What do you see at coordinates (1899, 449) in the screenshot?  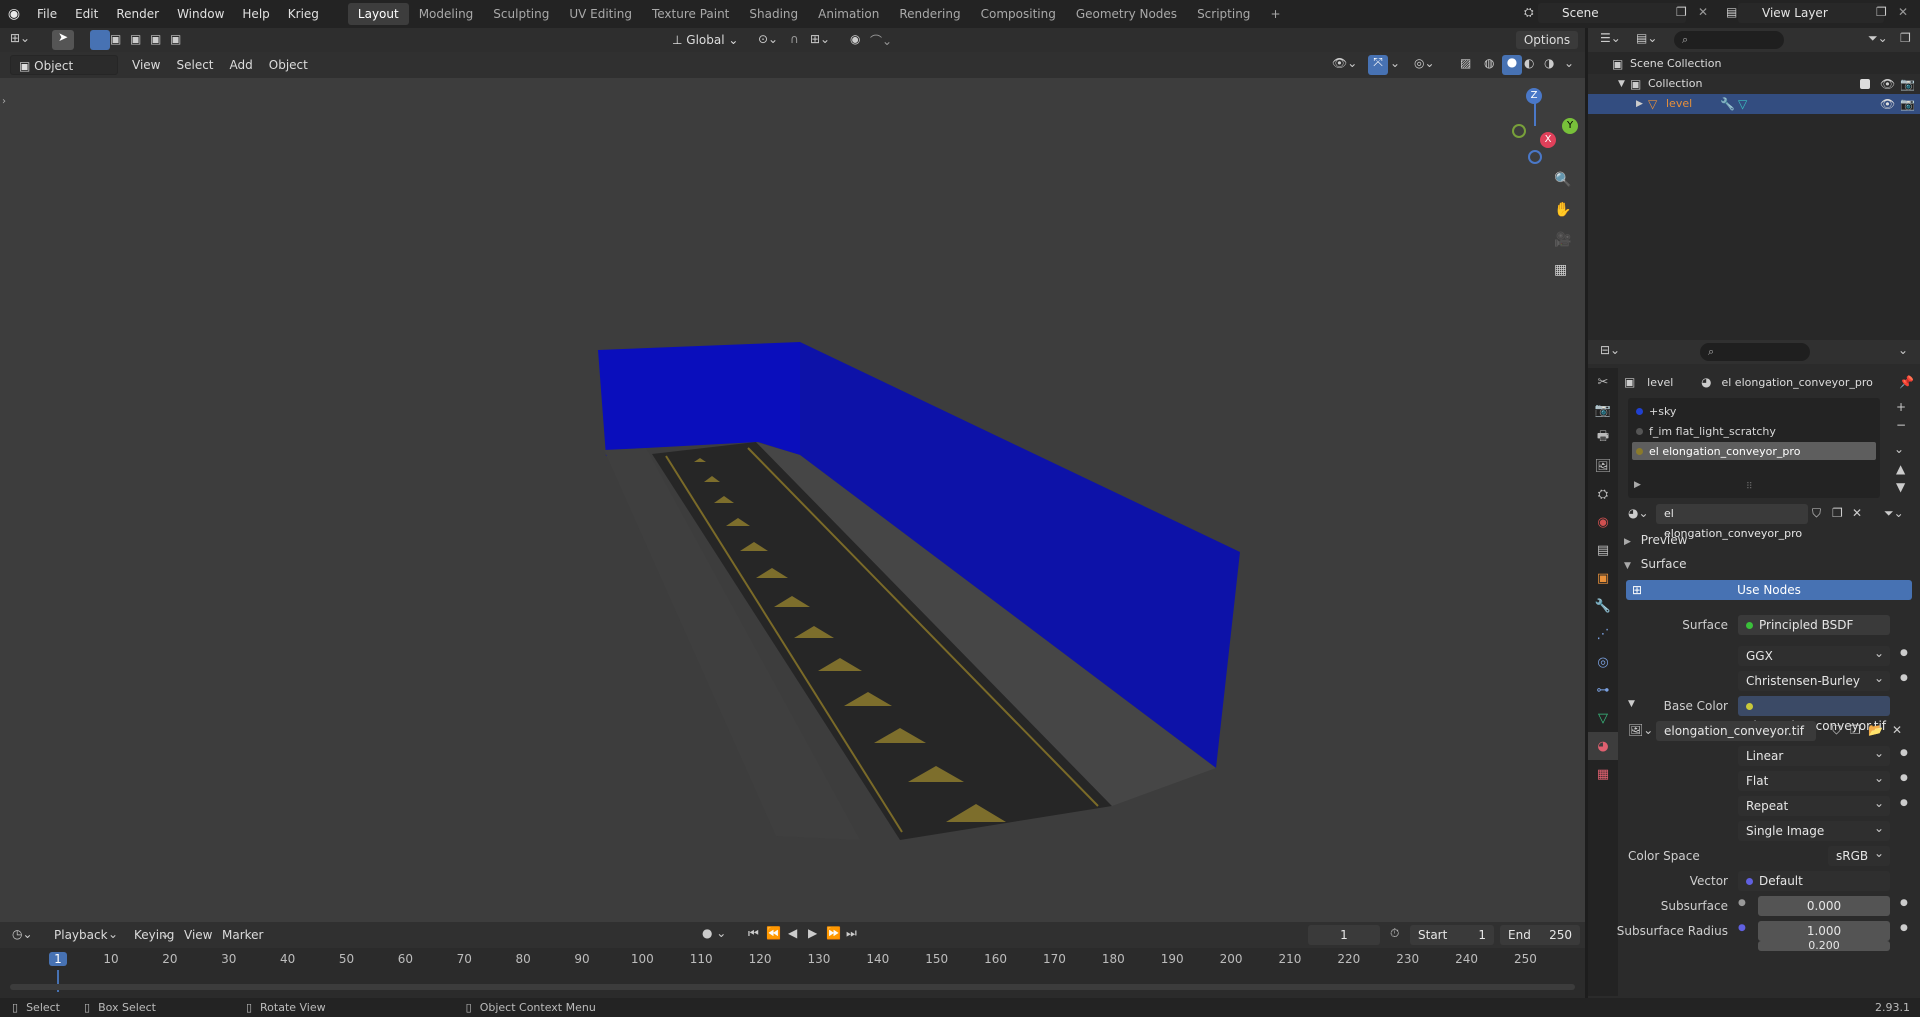 I see `slot-specials-icon: ⌄` at bounding box center [1899, 449].